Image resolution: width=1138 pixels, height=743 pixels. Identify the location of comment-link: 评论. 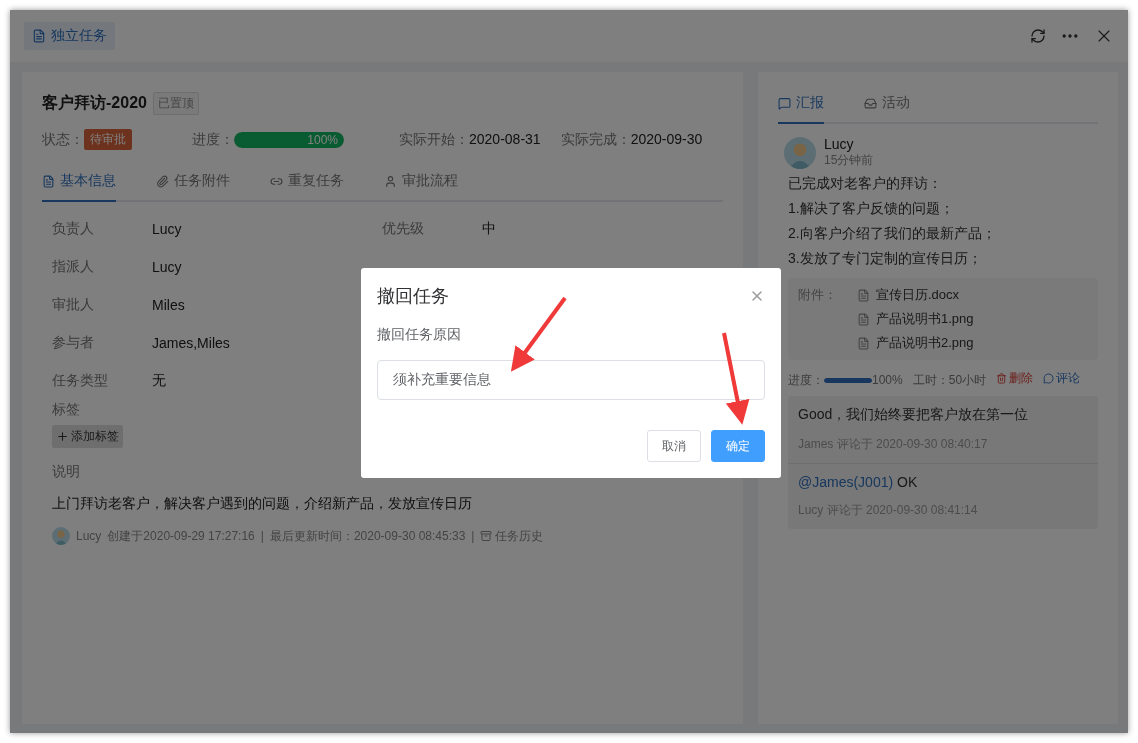
(1062, 378).